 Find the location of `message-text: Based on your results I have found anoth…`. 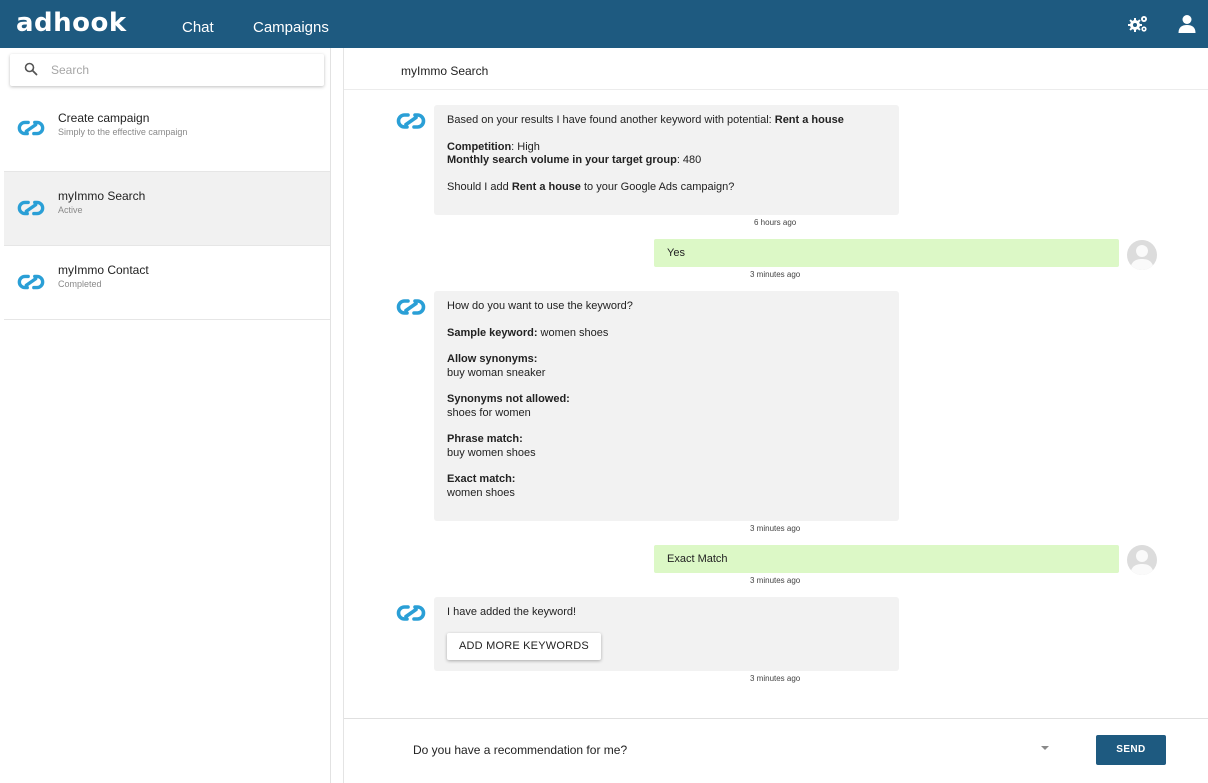

message-text: Based on your results I have found anoth… is located at coordinates (666, 121).